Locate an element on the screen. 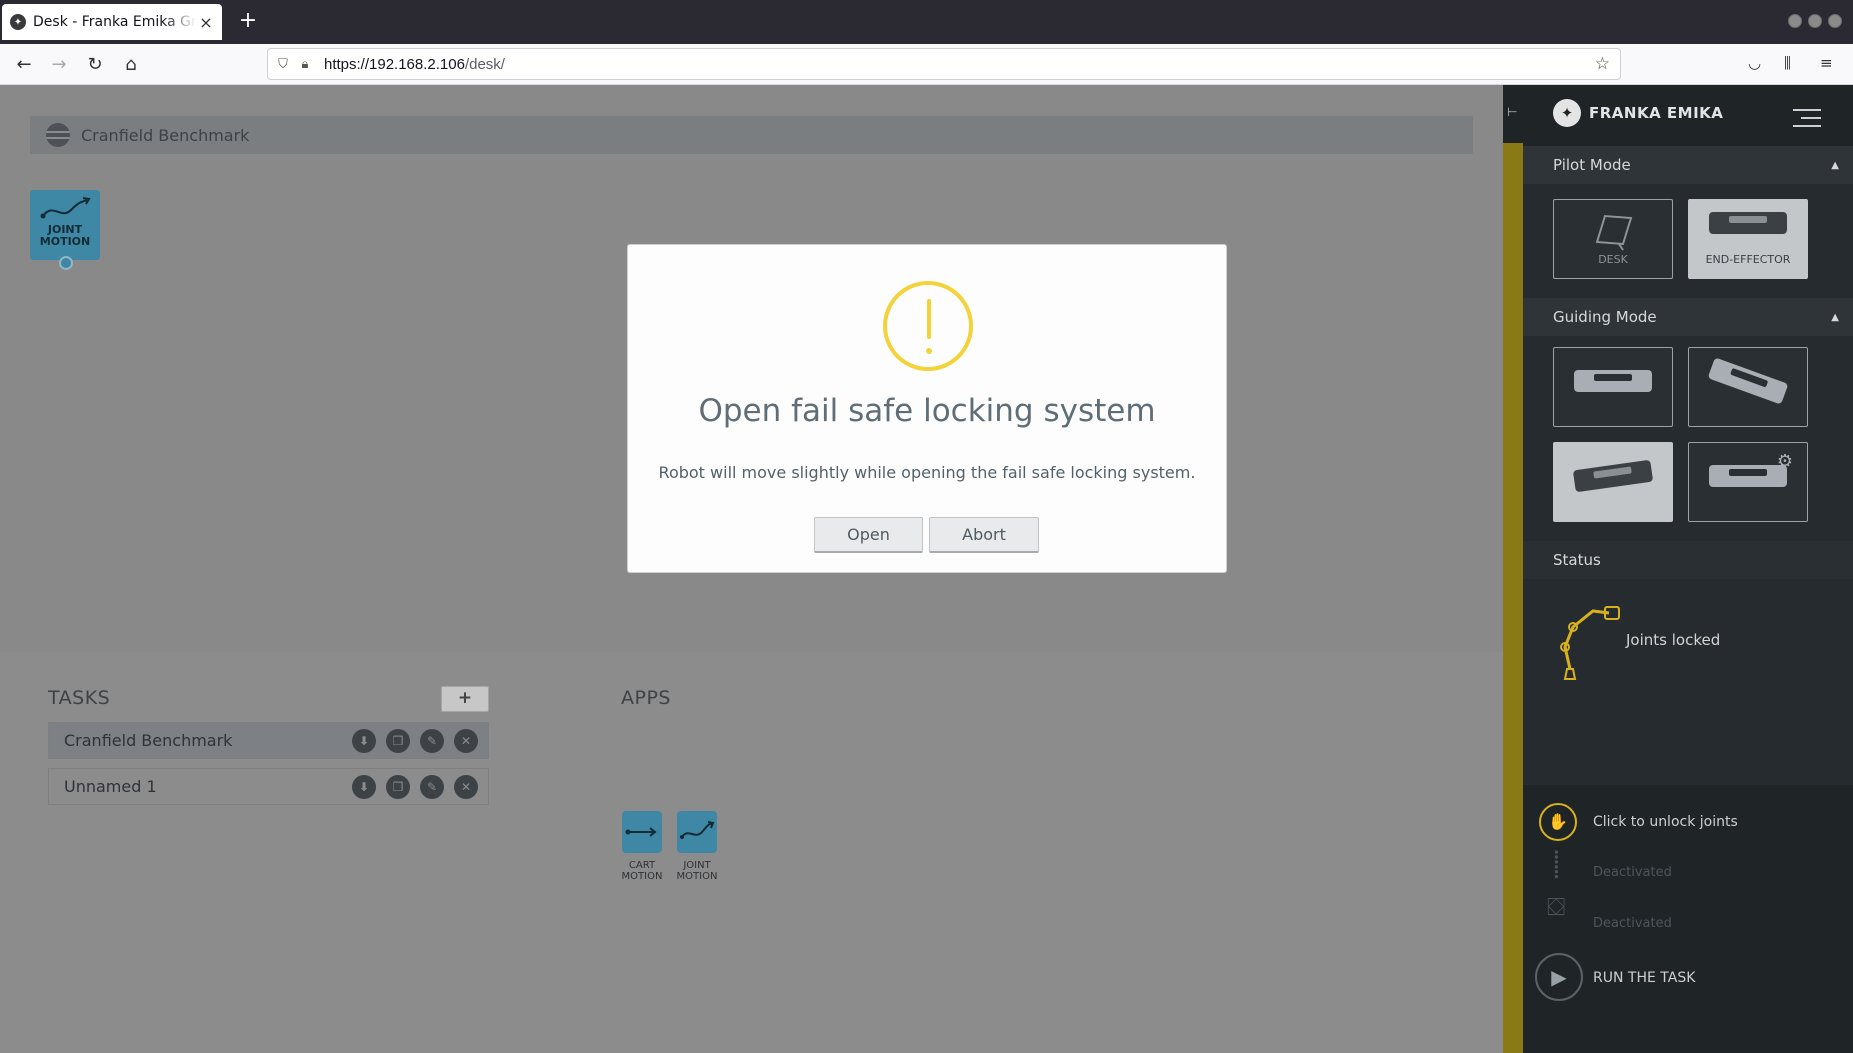 Image resolution: width=1853 pixels, height=1053 pixels. warning-exclamation-icon is located at coordinates (928, 326).